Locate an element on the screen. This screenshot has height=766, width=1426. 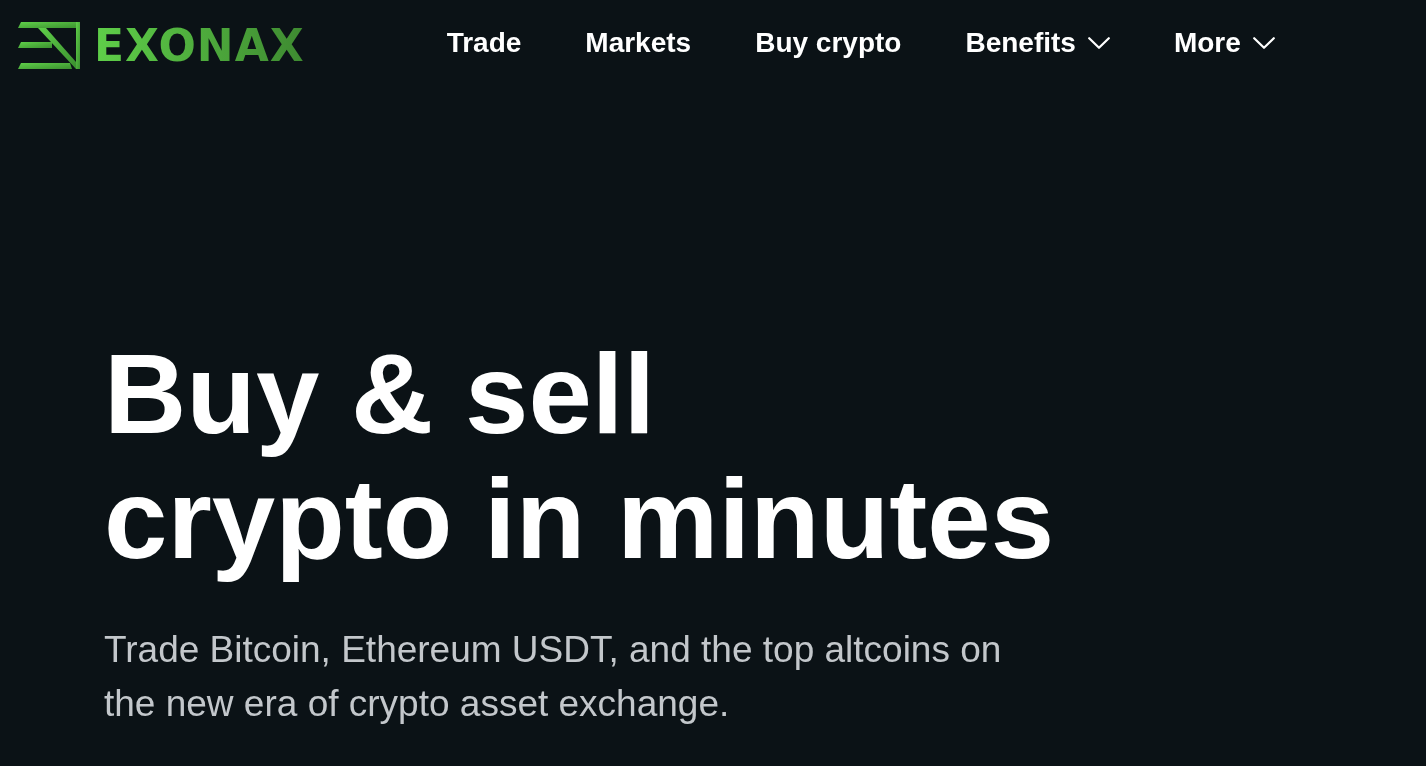
logo-icon is located at coordinates (49, 45).